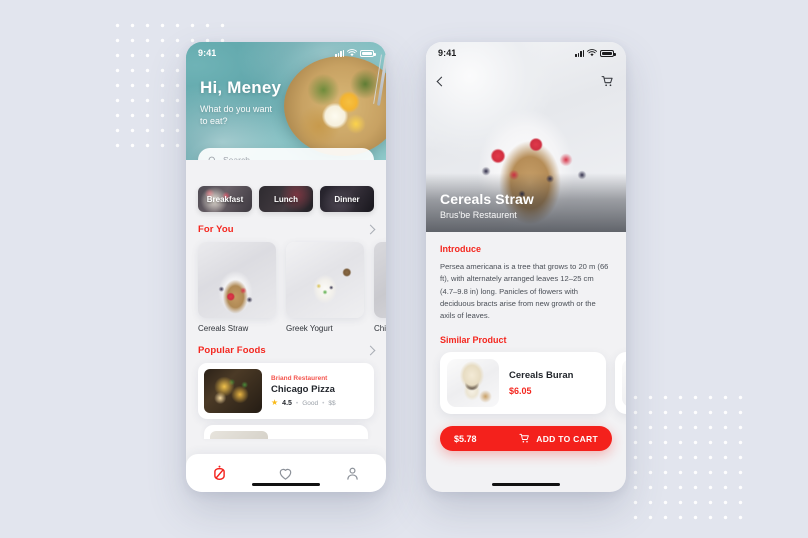 The image size is (808, 538). I want to click on category-chip-breakfast: Breakfast, so click(225, 199).